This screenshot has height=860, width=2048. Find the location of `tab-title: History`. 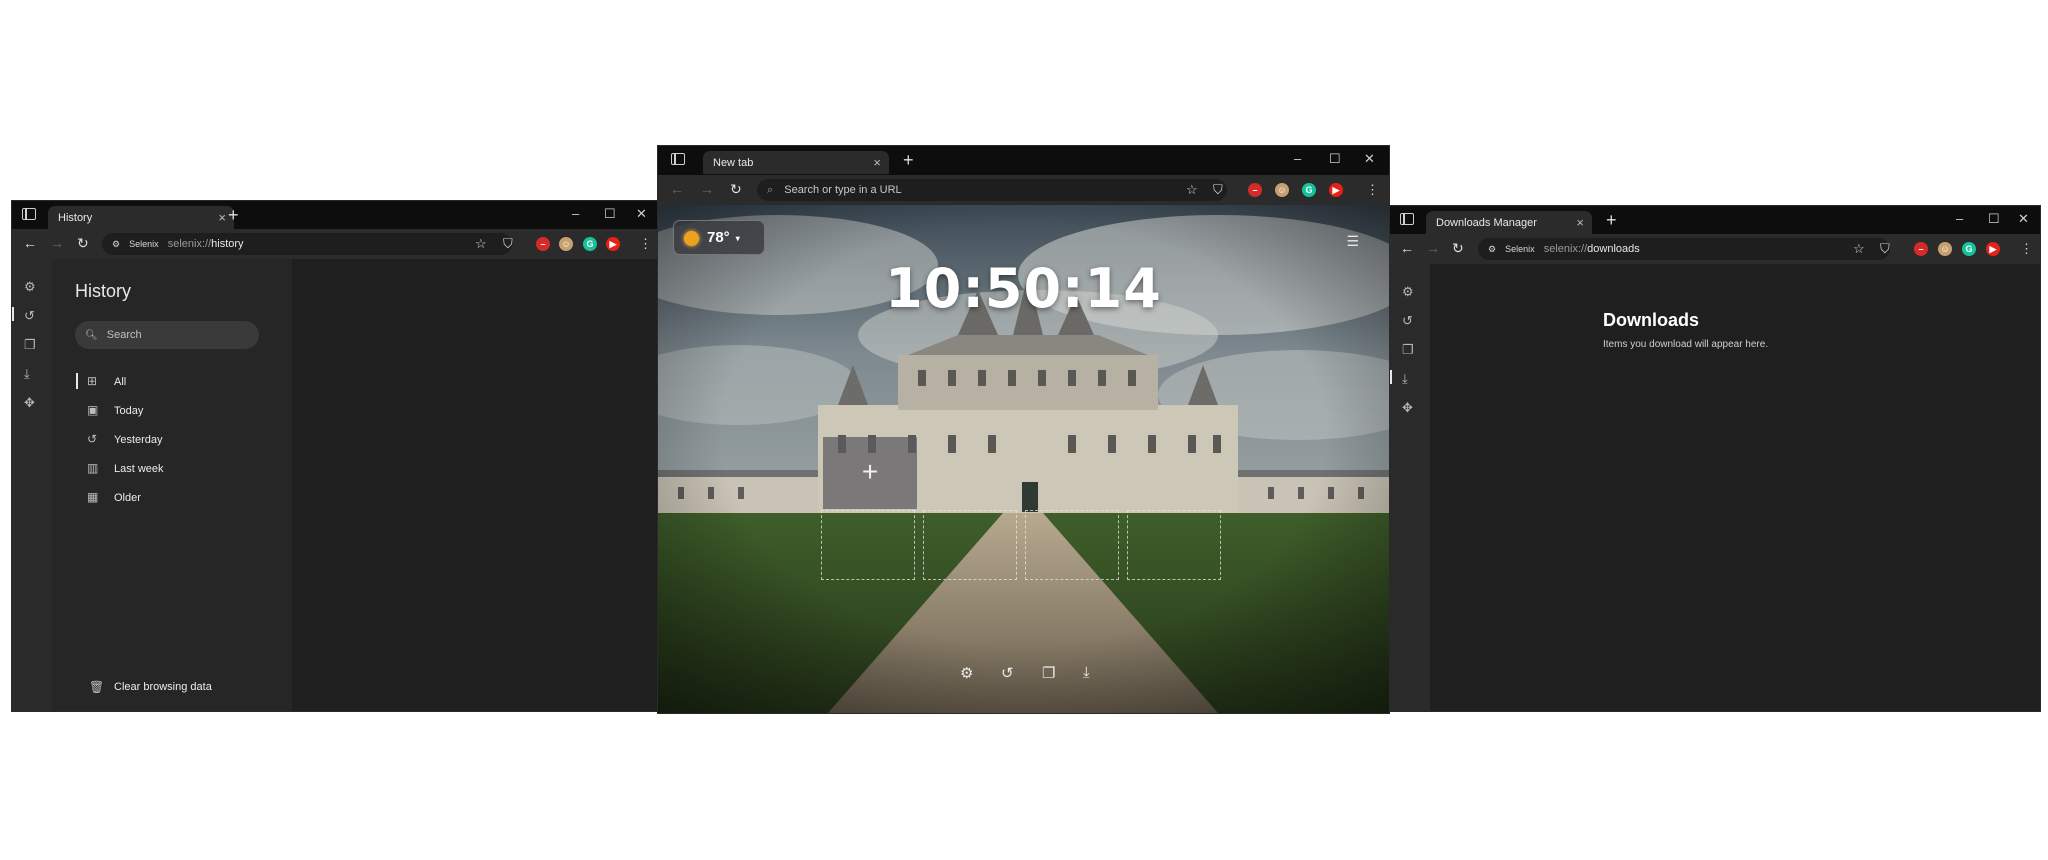

tab-title: History is located at coordinates (75, 218).